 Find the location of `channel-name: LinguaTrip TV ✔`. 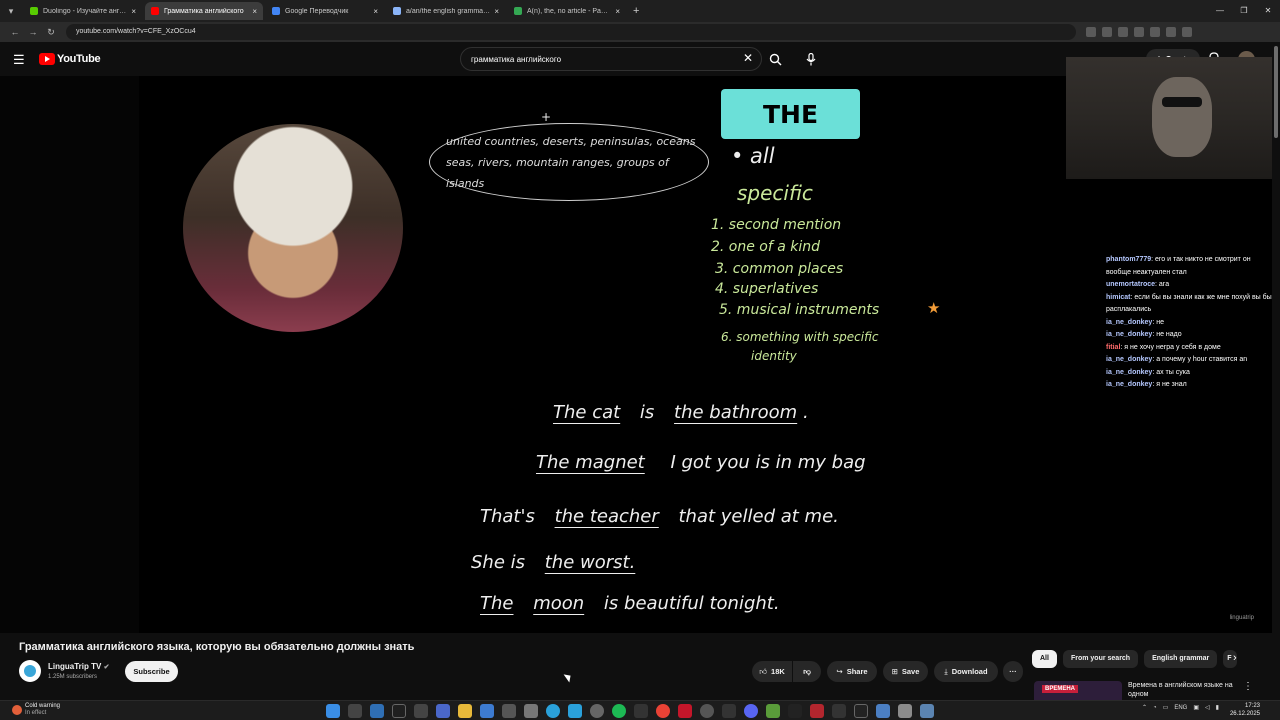

channel-name: LinguaTrip TV ✔ is located at coordinates (78, 666).